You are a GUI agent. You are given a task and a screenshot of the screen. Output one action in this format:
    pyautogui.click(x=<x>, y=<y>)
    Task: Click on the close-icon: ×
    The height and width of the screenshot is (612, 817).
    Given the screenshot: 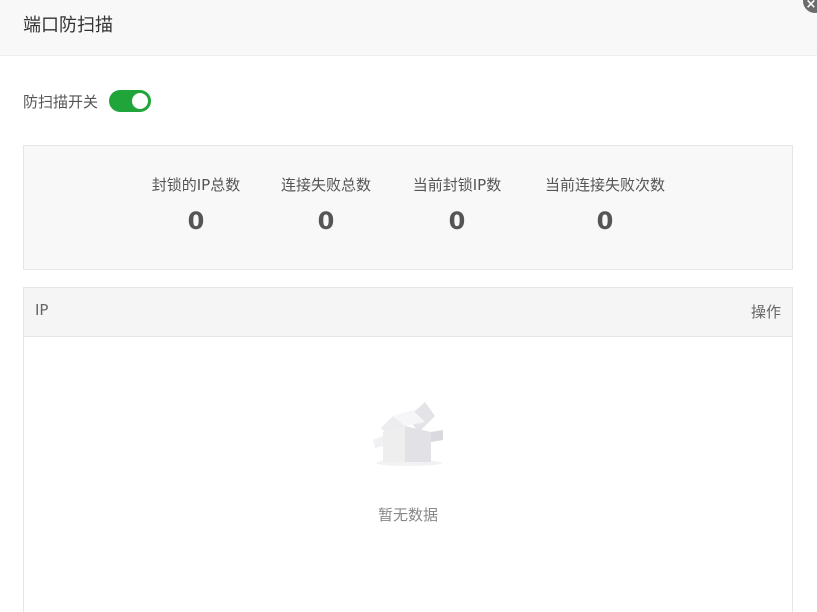 What is the action you would take?
    pyautogui.click(x=811, y=6)
    